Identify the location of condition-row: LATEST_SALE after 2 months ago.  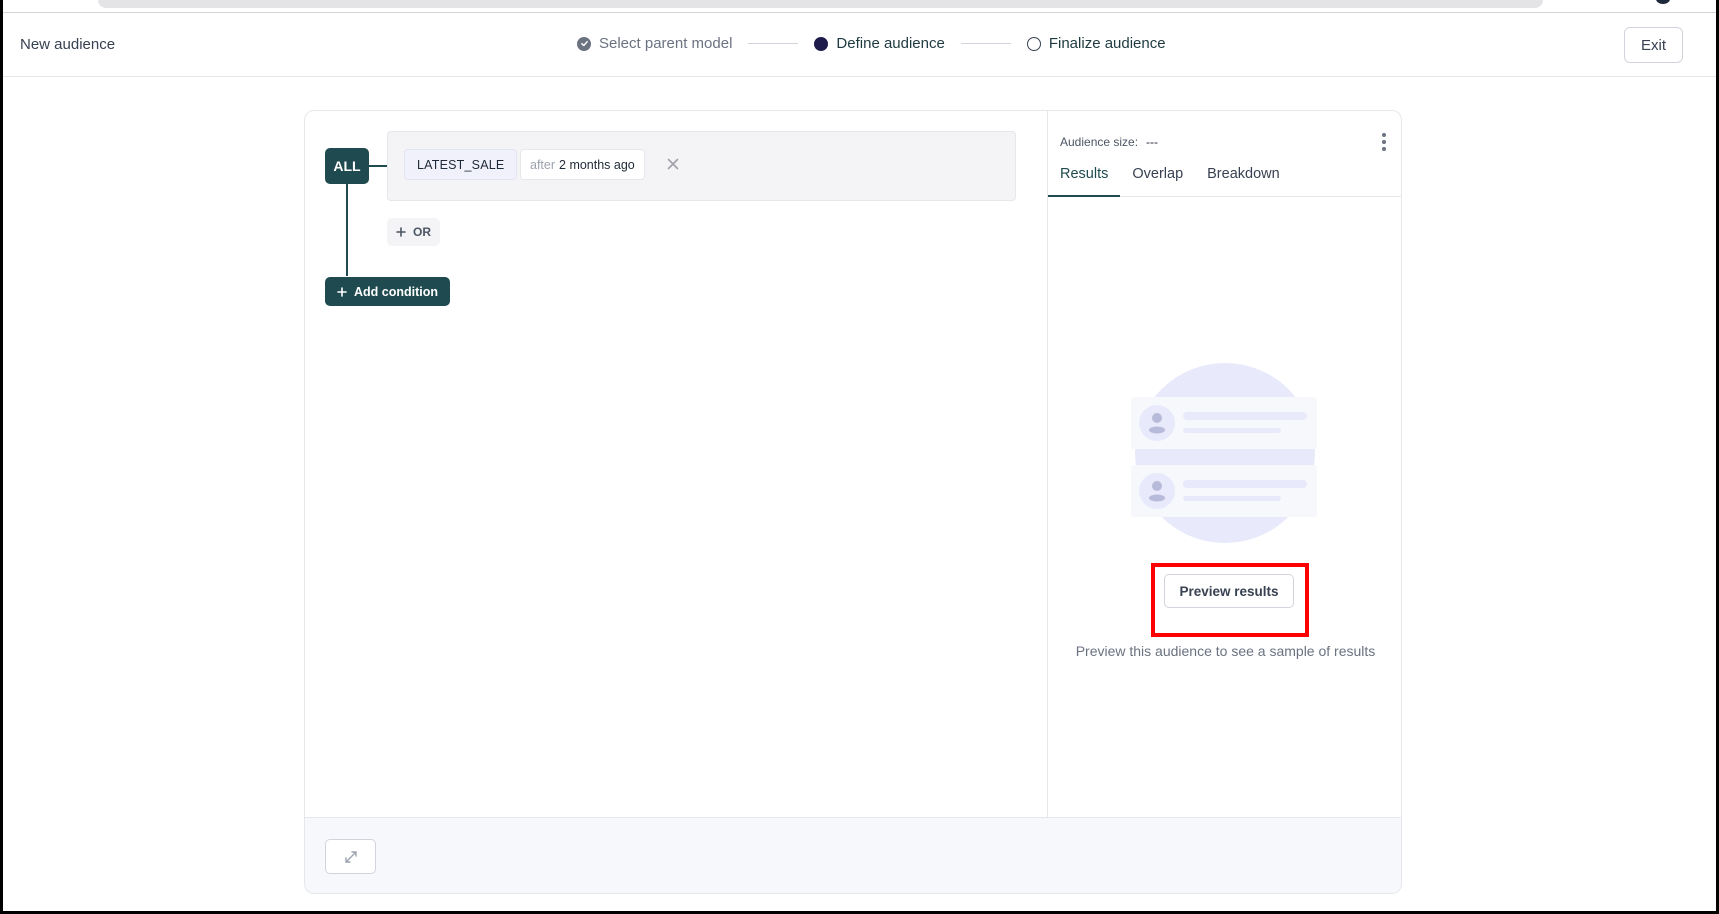
(701, 166).